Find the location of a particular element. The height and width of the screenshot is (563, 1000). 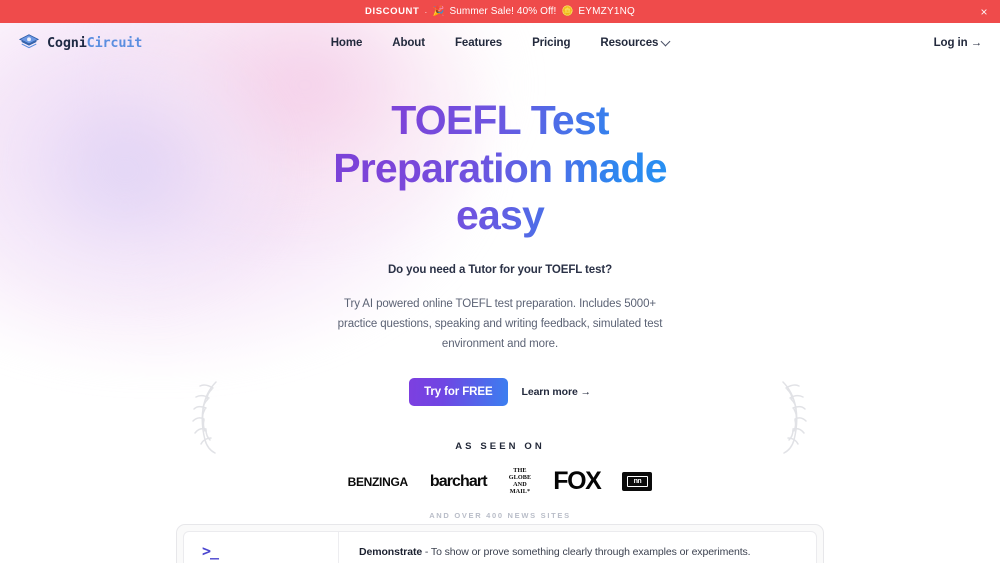

barchart-logo: barchart is located at coordinates (458, 481).